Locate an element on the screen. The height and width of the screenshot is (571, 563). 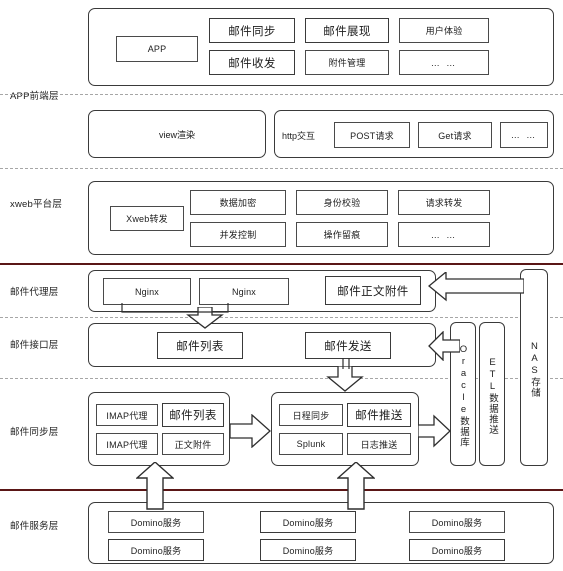
sync-left-container: IMAP代理 邮件列表 IMAP代理 正文附件 is located at coordinates (159, 429).